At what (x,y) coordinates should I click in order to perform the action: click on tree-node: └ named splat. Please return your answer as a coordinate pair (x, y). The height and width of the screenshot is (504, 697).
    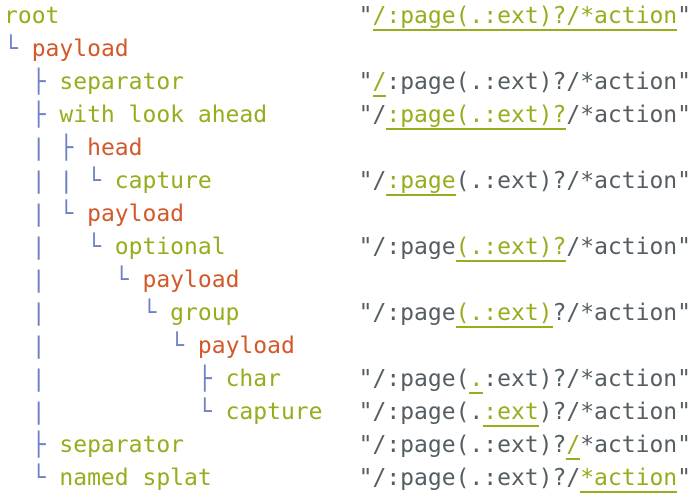
    Looking at the image, I should click on (108, 478).